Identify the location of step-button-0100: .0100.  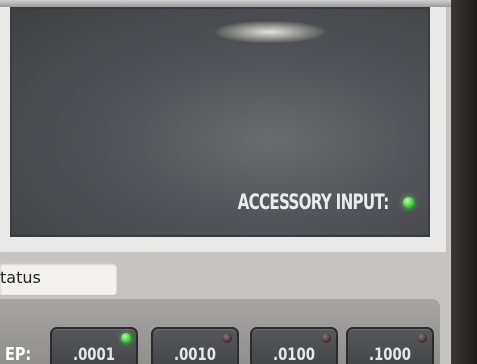
(294, 345).